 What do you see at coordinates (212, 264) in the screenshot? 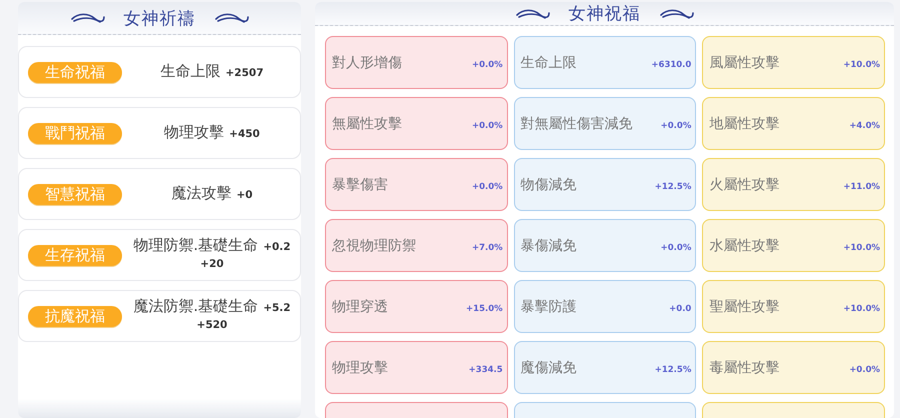
I see `stat-value: +20` at bounding box center [212, 264].